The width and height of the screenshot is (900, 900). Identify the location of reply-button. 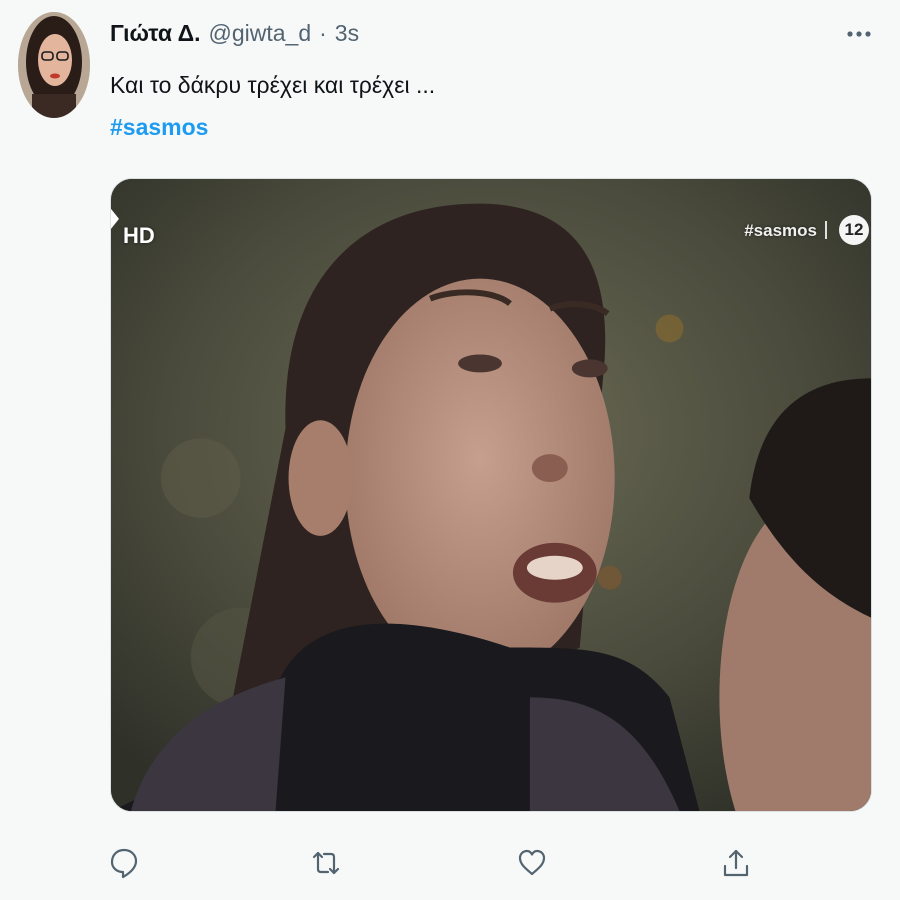
(124, 863).